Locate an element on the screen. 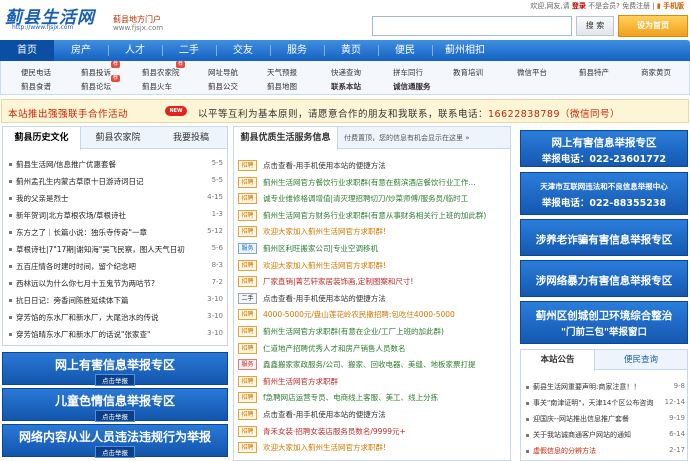  right-banner-harmful: 网上有害信息举报专区 举报电话：022-23601772 is located at coordinates (604, 148).